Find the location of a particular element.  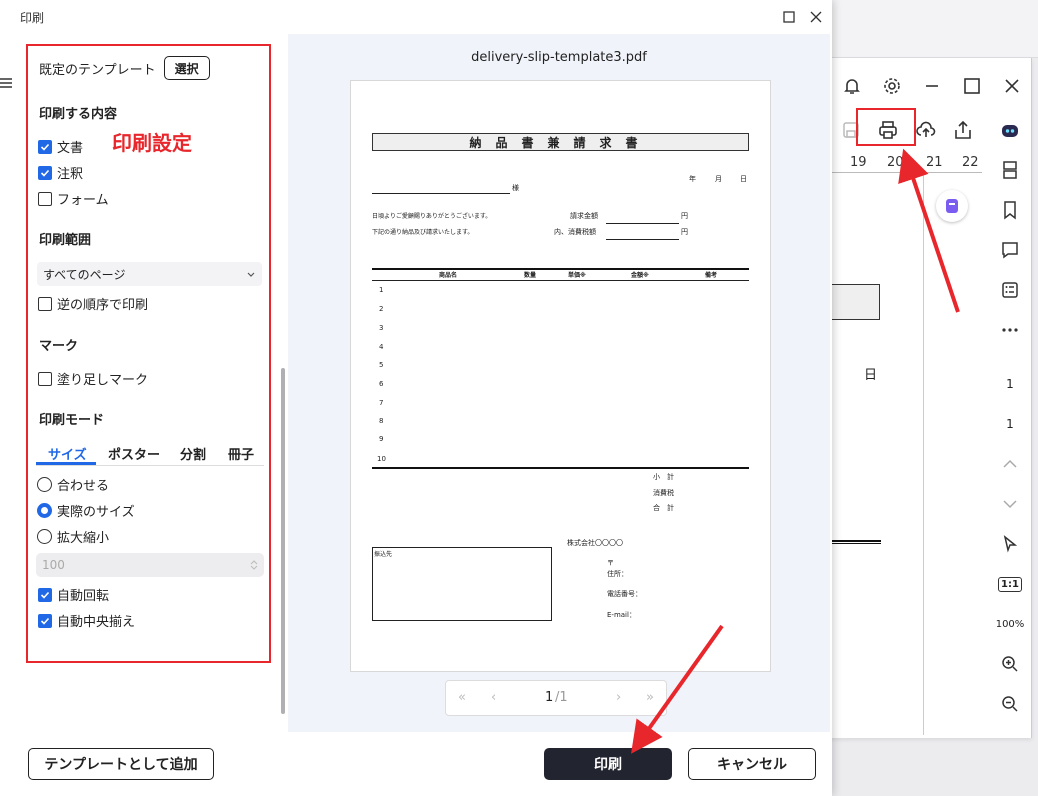

right-sidebar: 1 1 1:1 100% is located at coordinates (1010, 423).